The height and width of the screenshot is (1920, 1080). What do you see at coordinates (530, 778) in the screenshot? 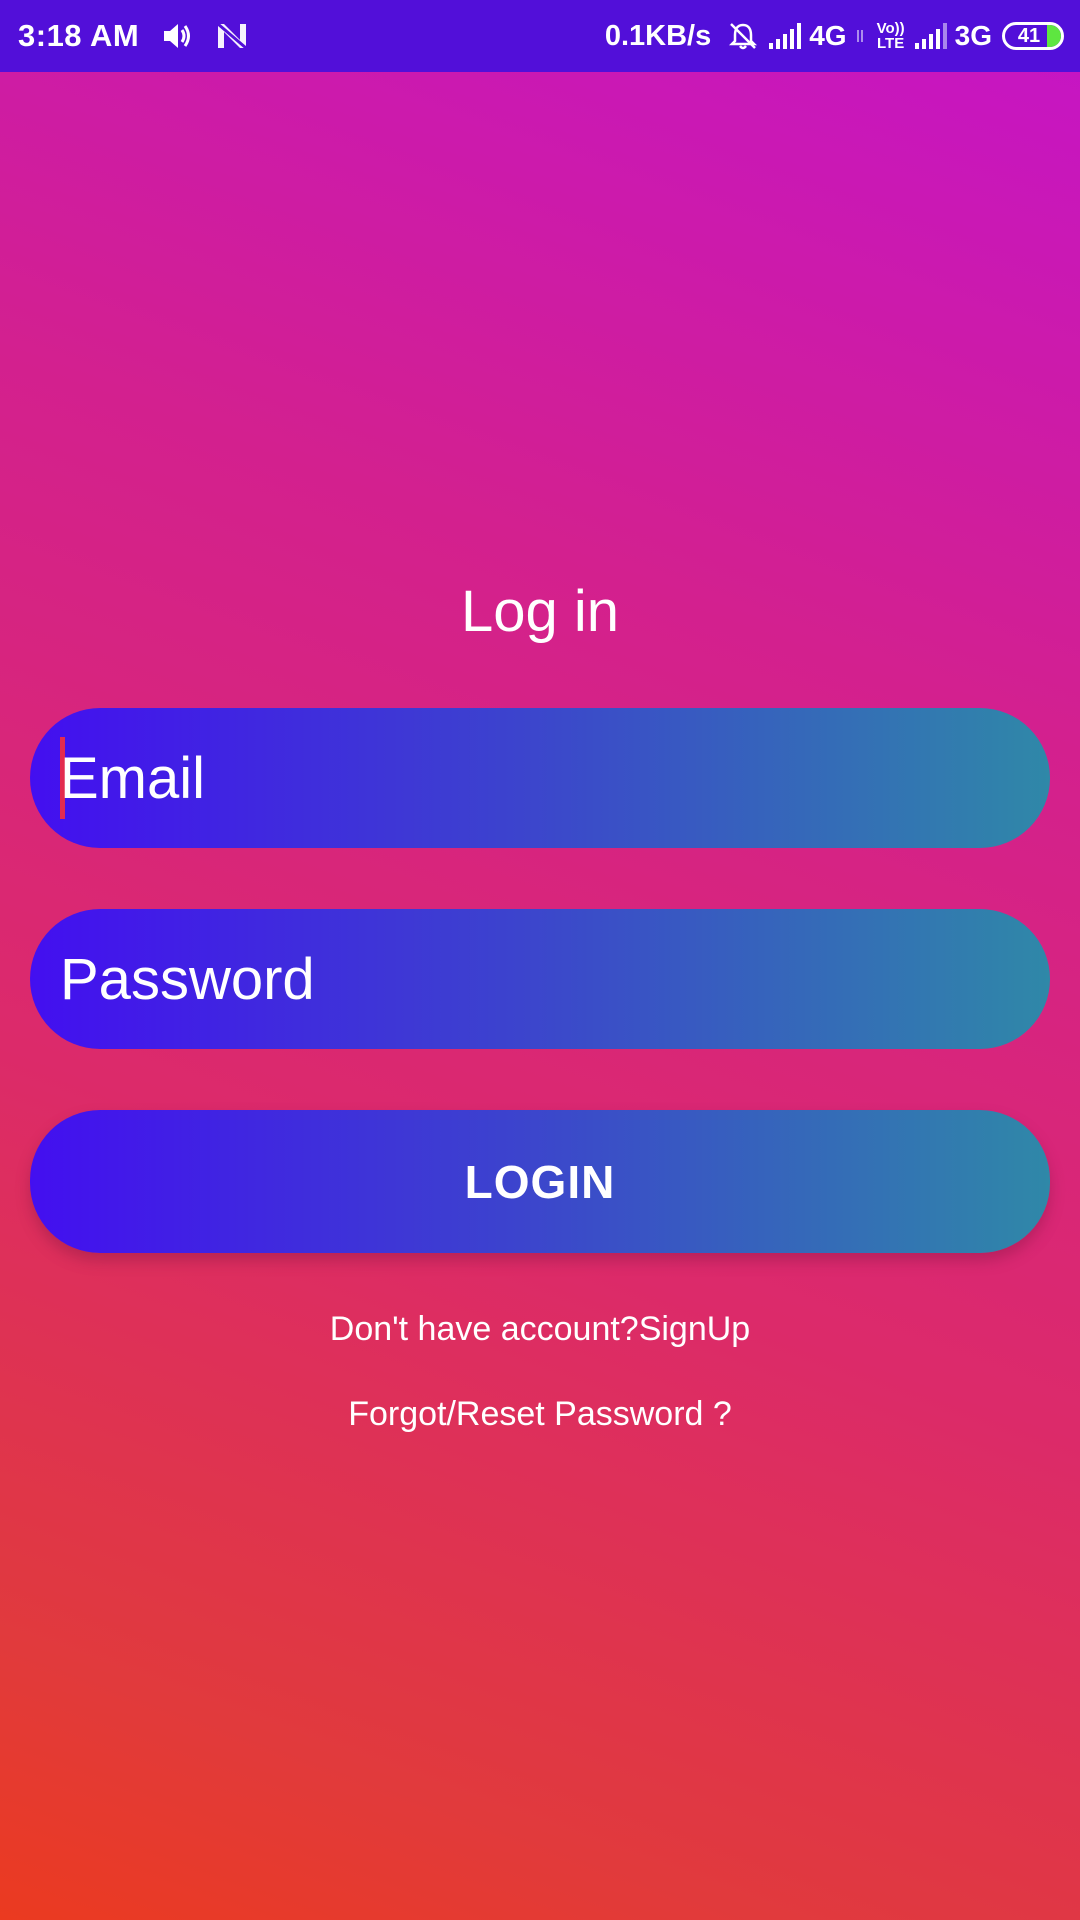
I see `email-field` at bounding box center [530, 778].